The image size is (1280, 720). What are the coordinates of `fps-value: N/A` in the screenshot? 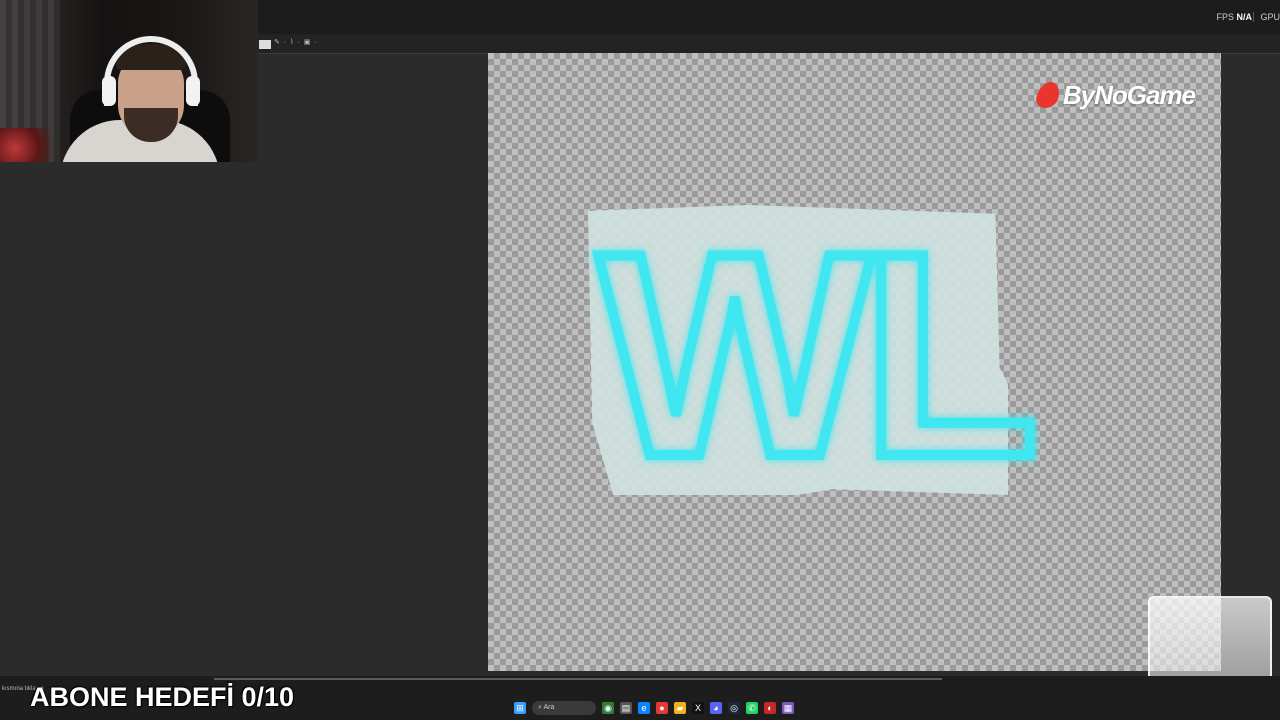 It's located at (1244, 17).